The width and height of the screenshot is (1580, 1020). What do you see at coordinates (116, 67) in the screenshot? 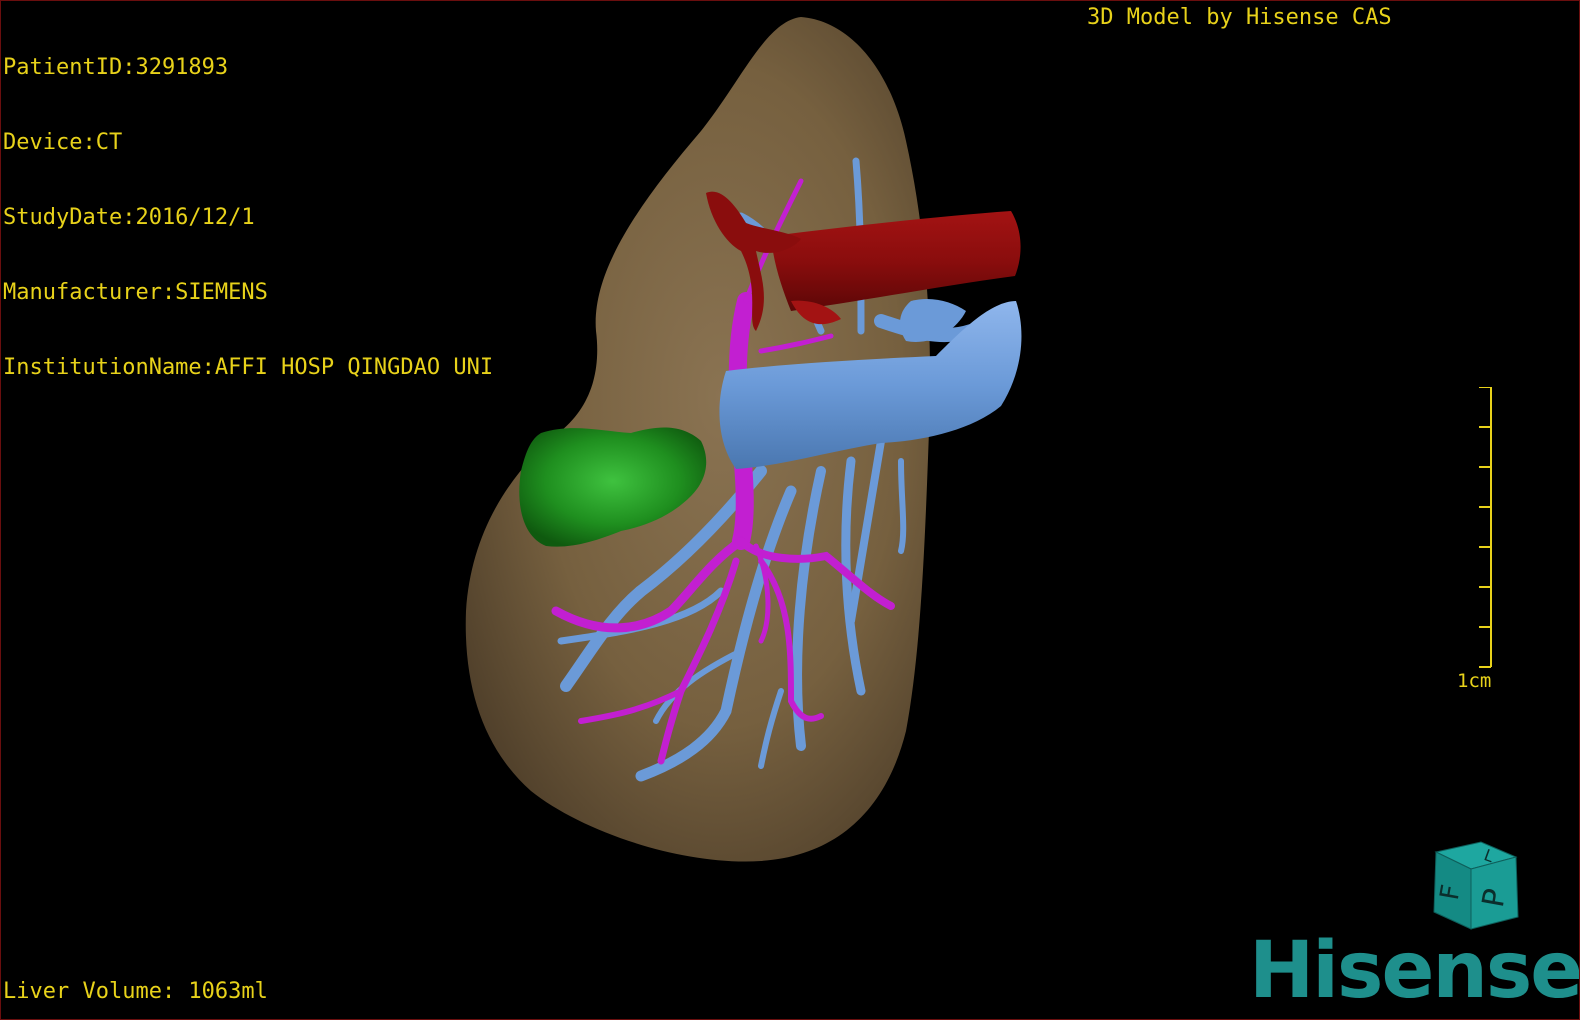
I see `patient-id-text: PatientID:3291893` at bounding box center [116, 67].